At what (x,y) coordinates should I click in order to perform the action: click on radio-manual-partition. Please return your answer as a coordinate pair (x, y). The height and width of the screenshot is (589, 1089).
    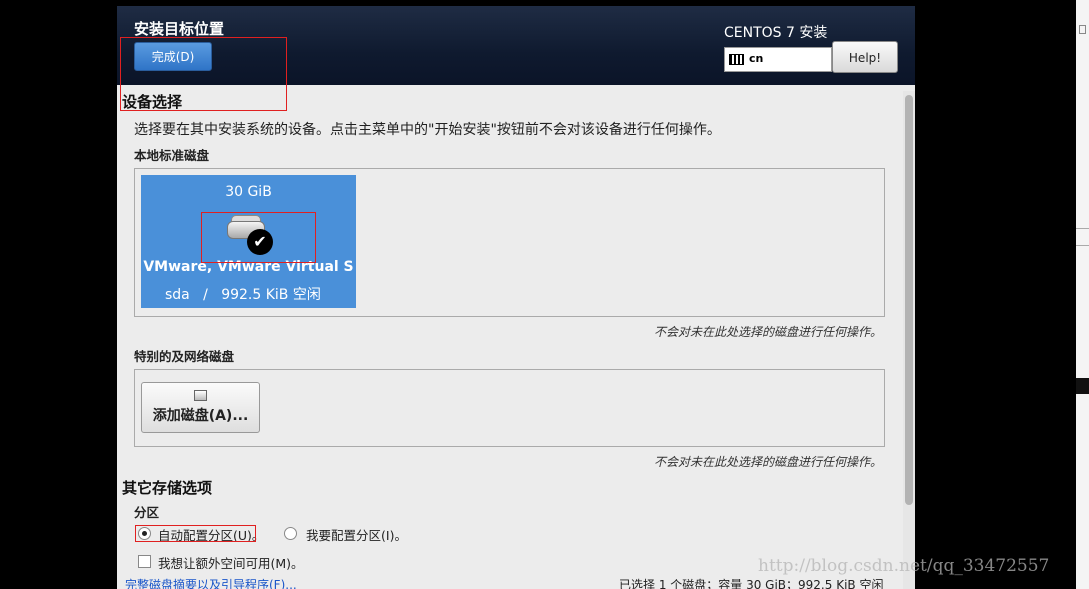
    Looking at the image, I should click on (290, 533).